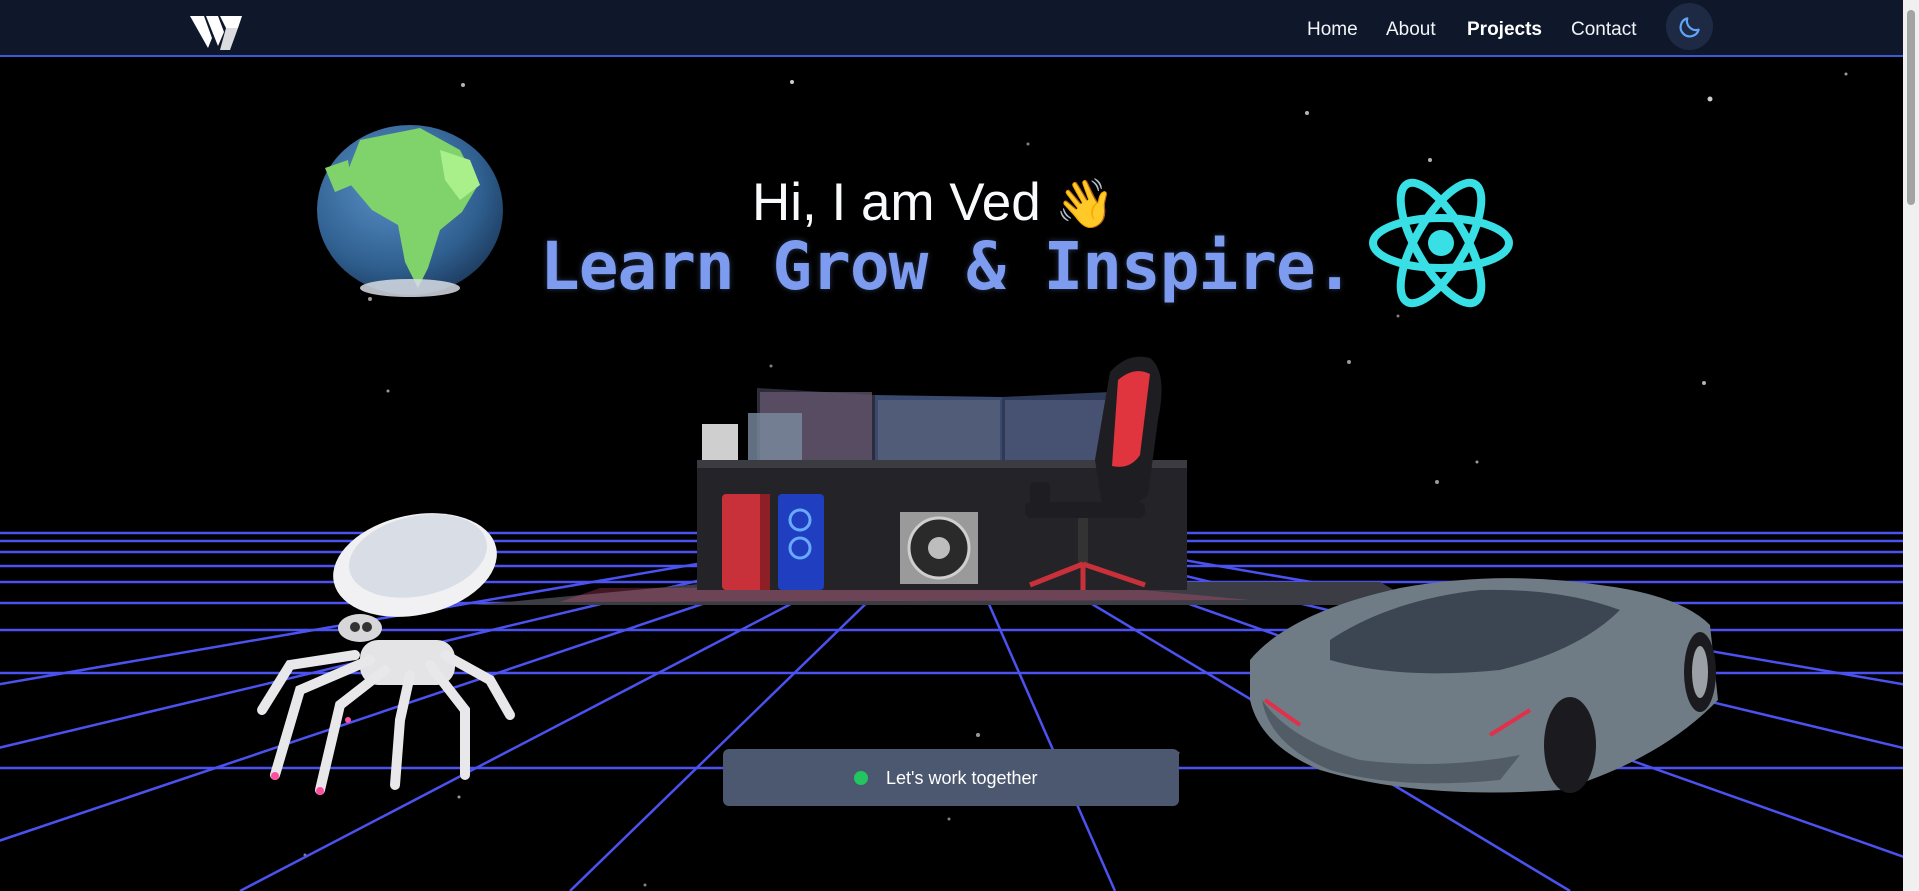 Image resolution: width=1919 pixels, height=891 pixels. What do you see at coordinates (962, 778) in the screenshot?
I see `work-together-label: Let's work together` at bounding box center [962, 778].